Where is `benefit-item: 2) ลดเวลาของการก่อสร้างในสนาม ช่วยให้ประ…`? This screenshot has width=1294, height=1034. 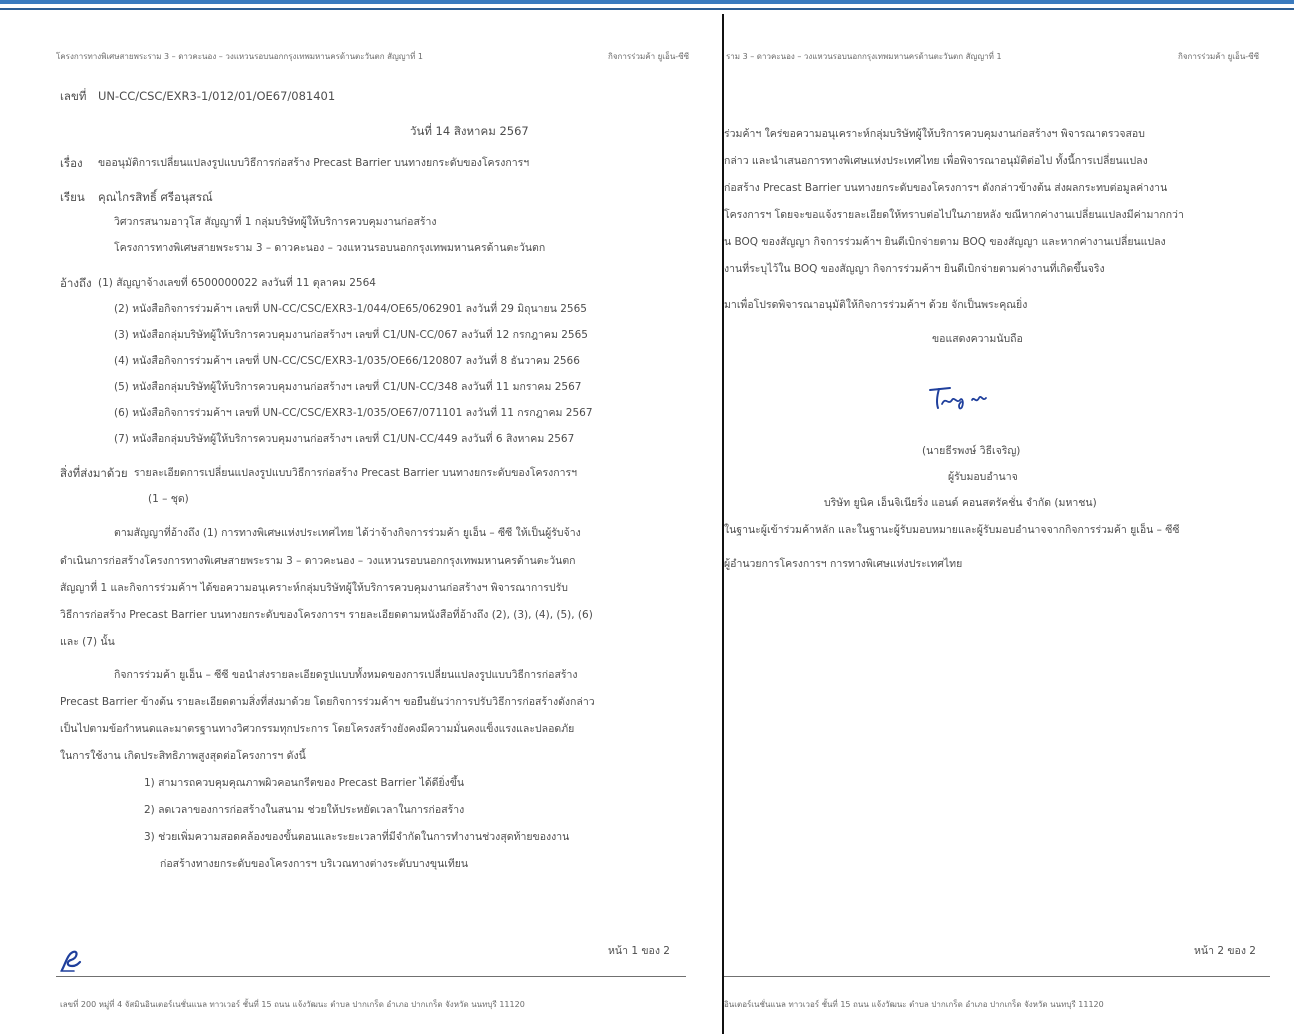 benefit-item: 2) ลดเวลาของการก่อสร้างในสนาม ช่วยให้ประ… is located at coordinates (304, 810).